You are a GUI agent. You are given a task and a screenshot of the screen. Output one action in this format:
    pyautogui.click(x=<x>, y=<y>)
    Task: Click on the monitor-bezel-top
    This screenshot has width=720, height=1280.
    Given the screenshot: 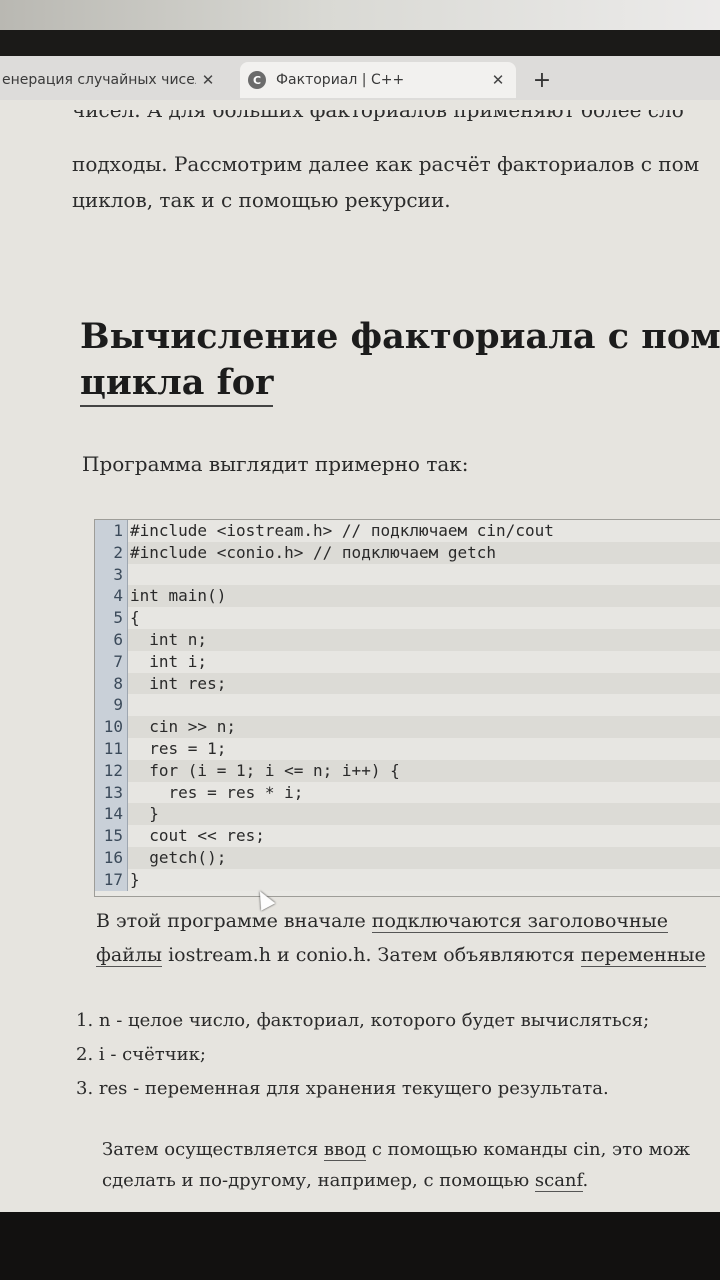 What is the action you would take?
    pyautogui.click(x=360, y=43)
    